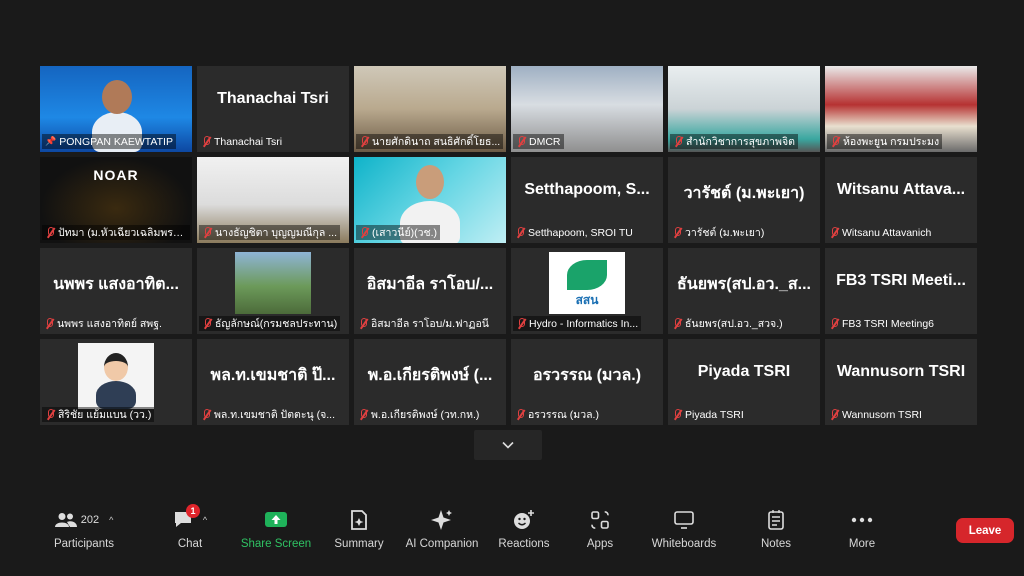 The height and width of the screenshot is (576, 1024). Describe the element at coordinates (985, 530) in the screenshot. I see `leave-button: Leave` at that location.